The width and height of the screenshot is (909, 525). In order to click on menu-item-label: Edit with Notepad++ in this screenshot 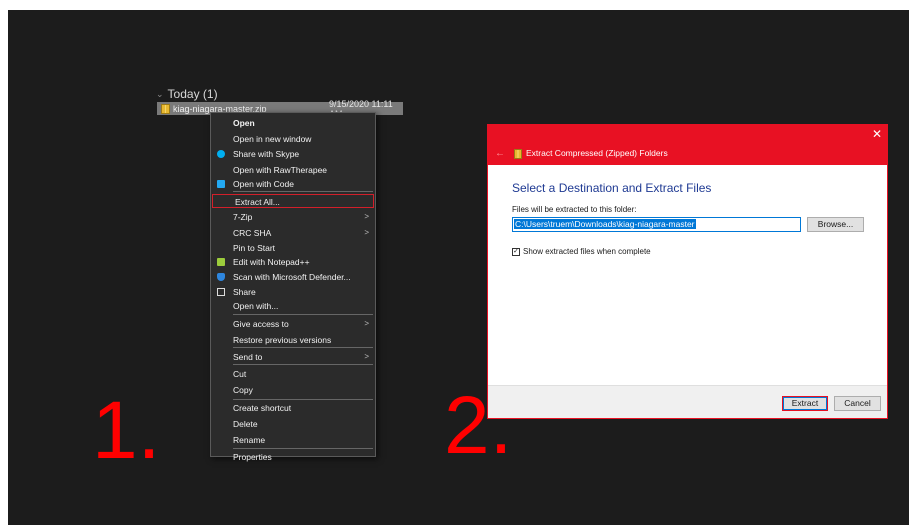, I will do `click(271, 262)`.